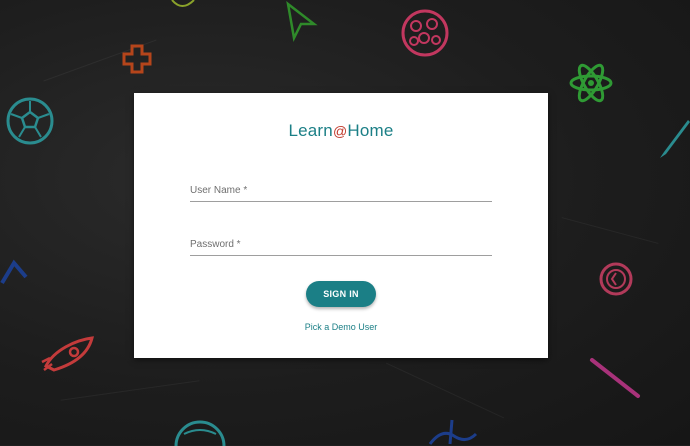  What do you see at coordinates (30, 121) in the screenshot?
I see `soccer-ball-icon` at bounding box center [30, 121].